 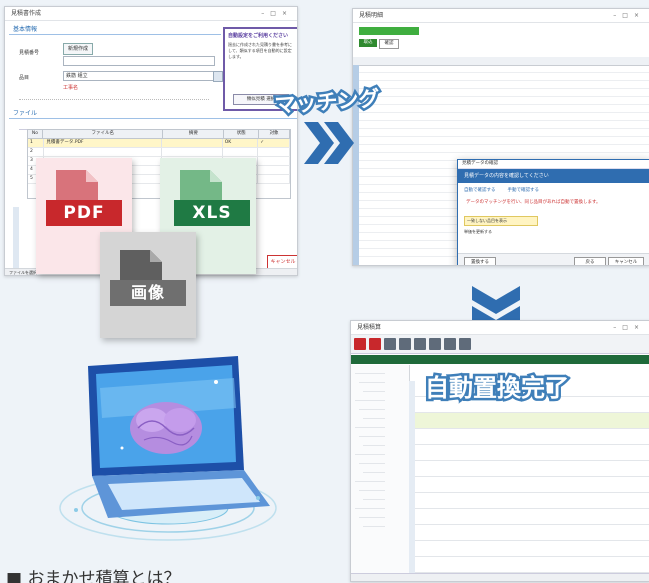 What do you see at coordinates (389, 31) in the screenshot?
I see `progress-bar` at bounding box center [389, 31].